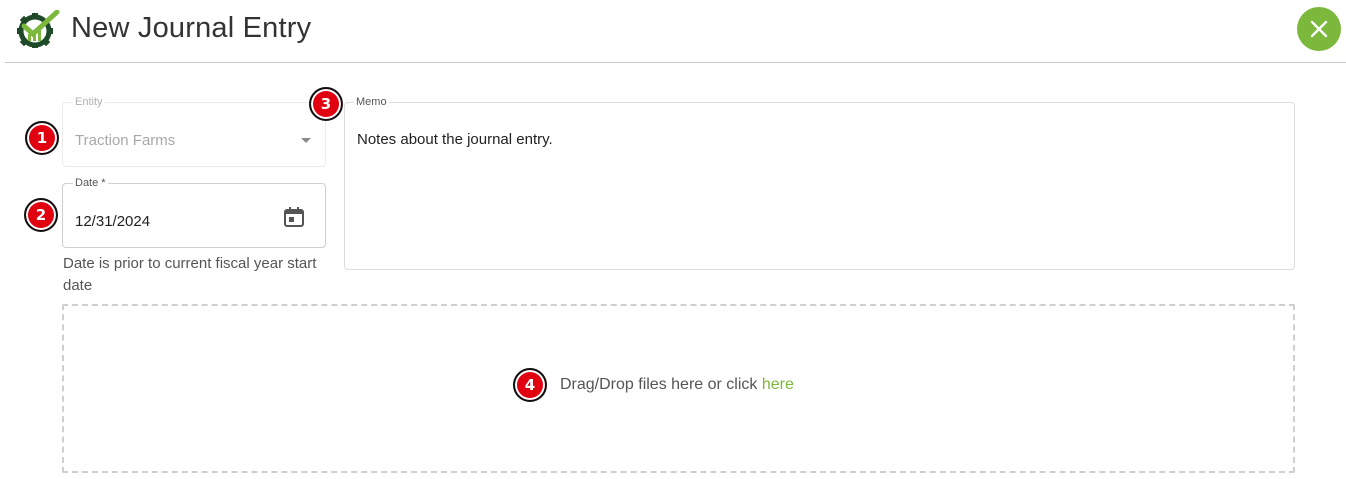  What do you see at coordinates (371, 102) in the screenshot?
I see `memo-label: Memo` at bounding box center [371, 102].